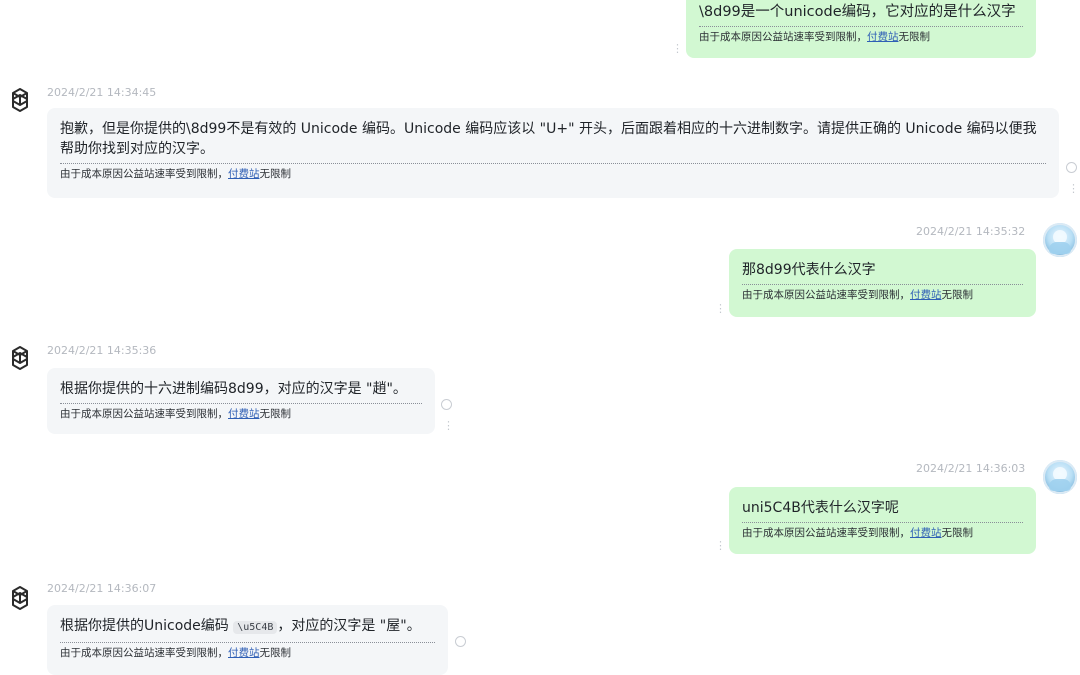  I want to click on message-text: 根据你提供的Unicode编码 \u5C4B ，对应的汉字是 "屋"。, so click(247, 627).